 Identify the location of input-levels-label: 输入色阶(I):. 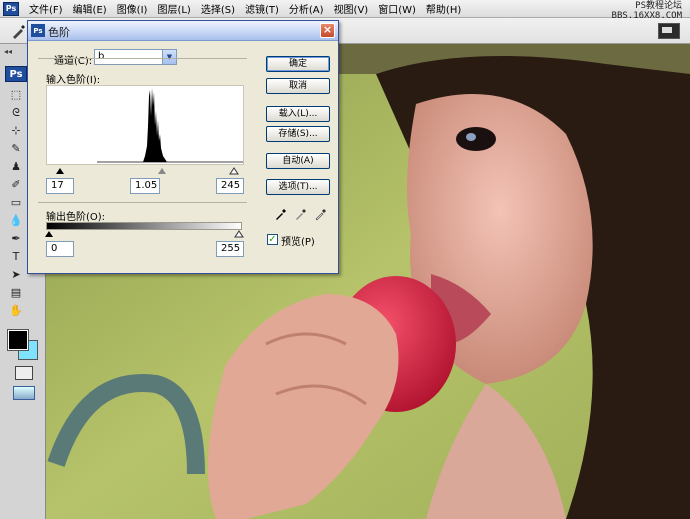
(73, 80).